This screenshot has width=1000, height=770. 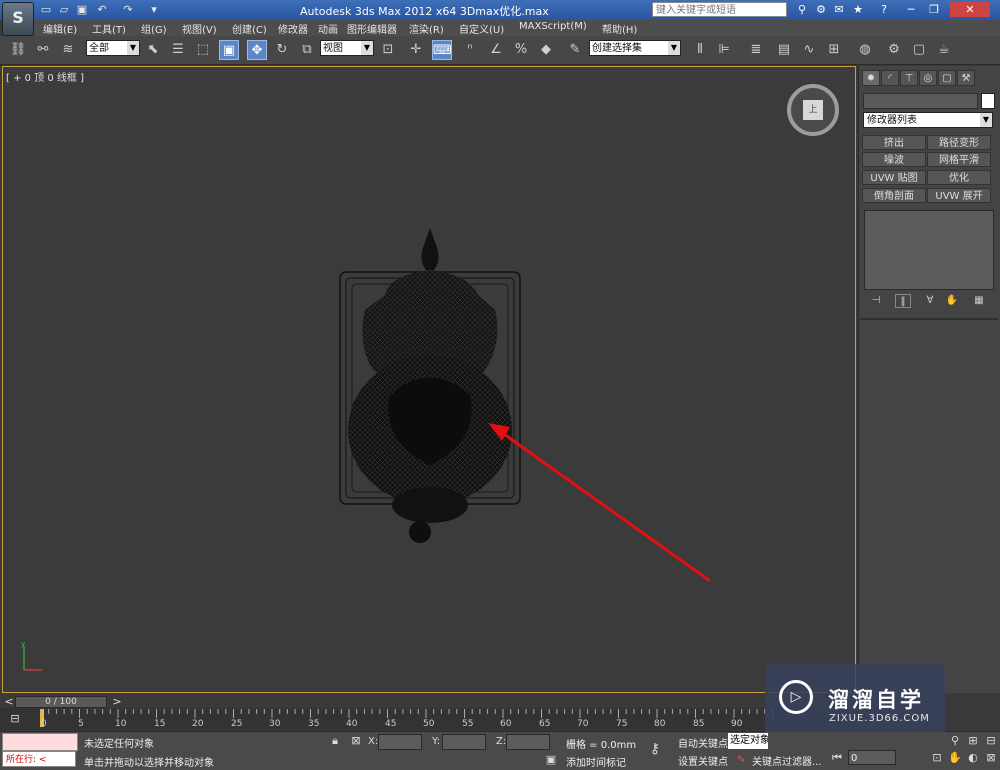 I want to click on favorites-icon: ★, so click(x=858, y=9).